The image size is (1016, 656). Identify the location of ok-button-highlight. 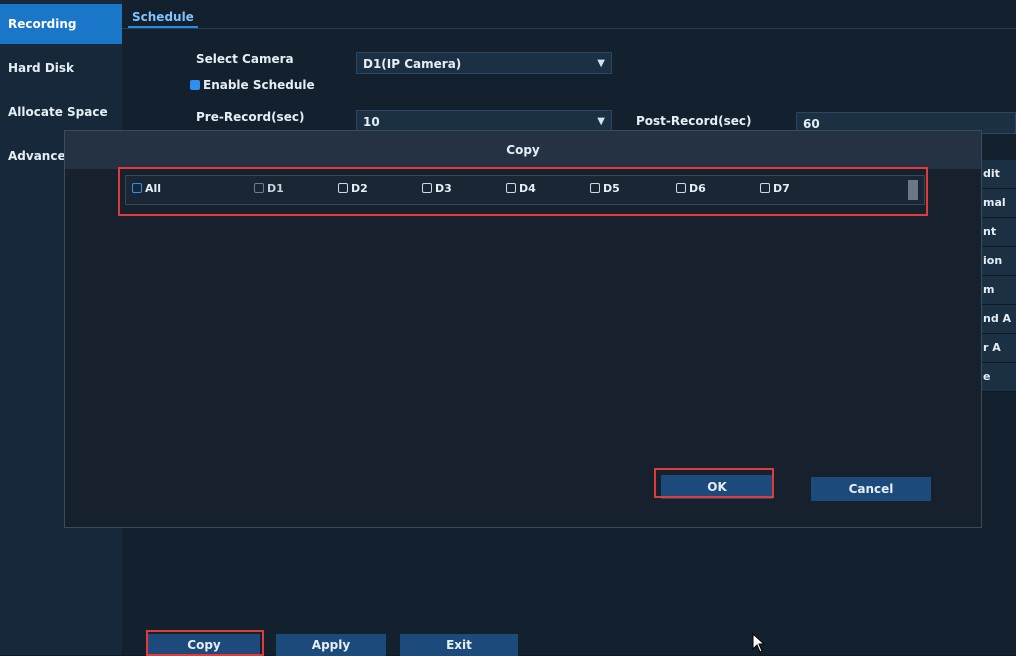
(714, 483).